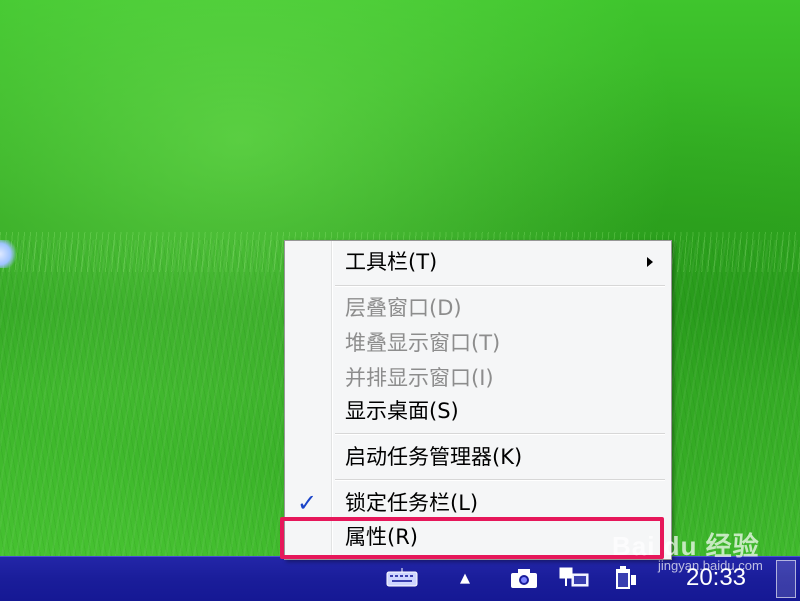  Describe the element at coordinates (687, 541) in the screenshot. I see `baidu-watermark: Bai du 经验 jingyan.baidu.com` at that location.